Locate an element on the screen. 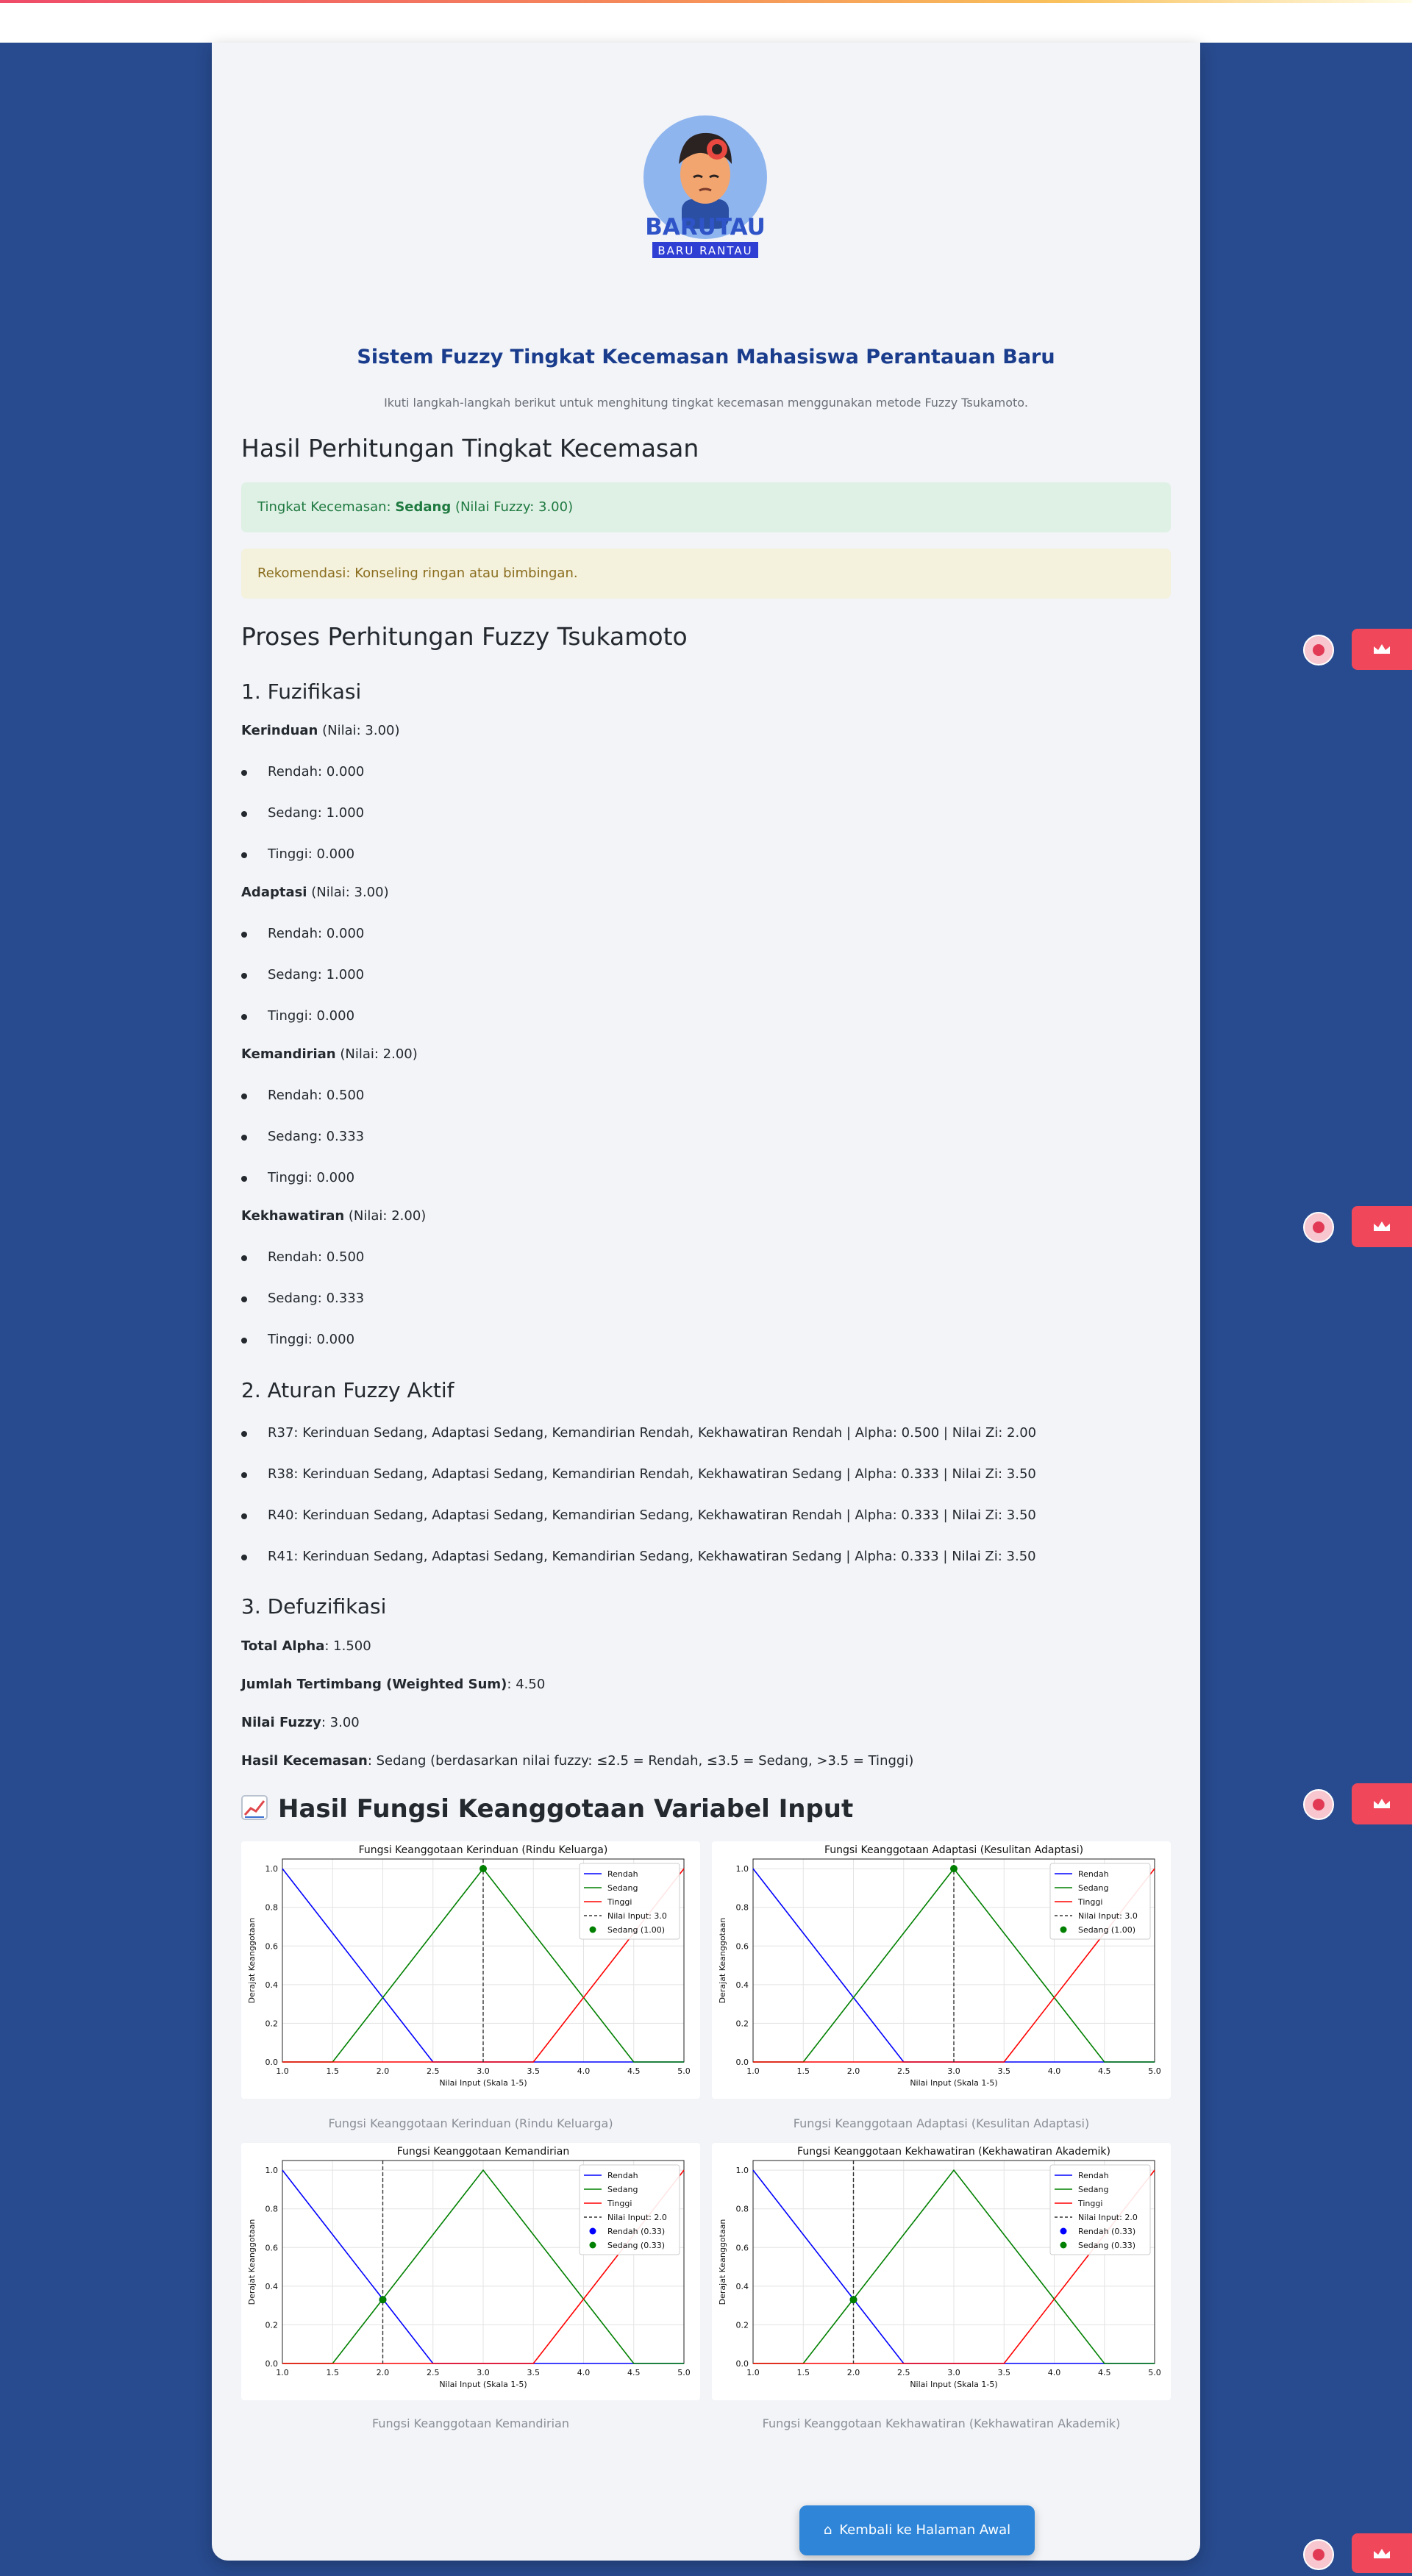 This screenshot has width=1412, height=2576. list-item: Sedang: 0.333 is located at coordinates (303, 1136).